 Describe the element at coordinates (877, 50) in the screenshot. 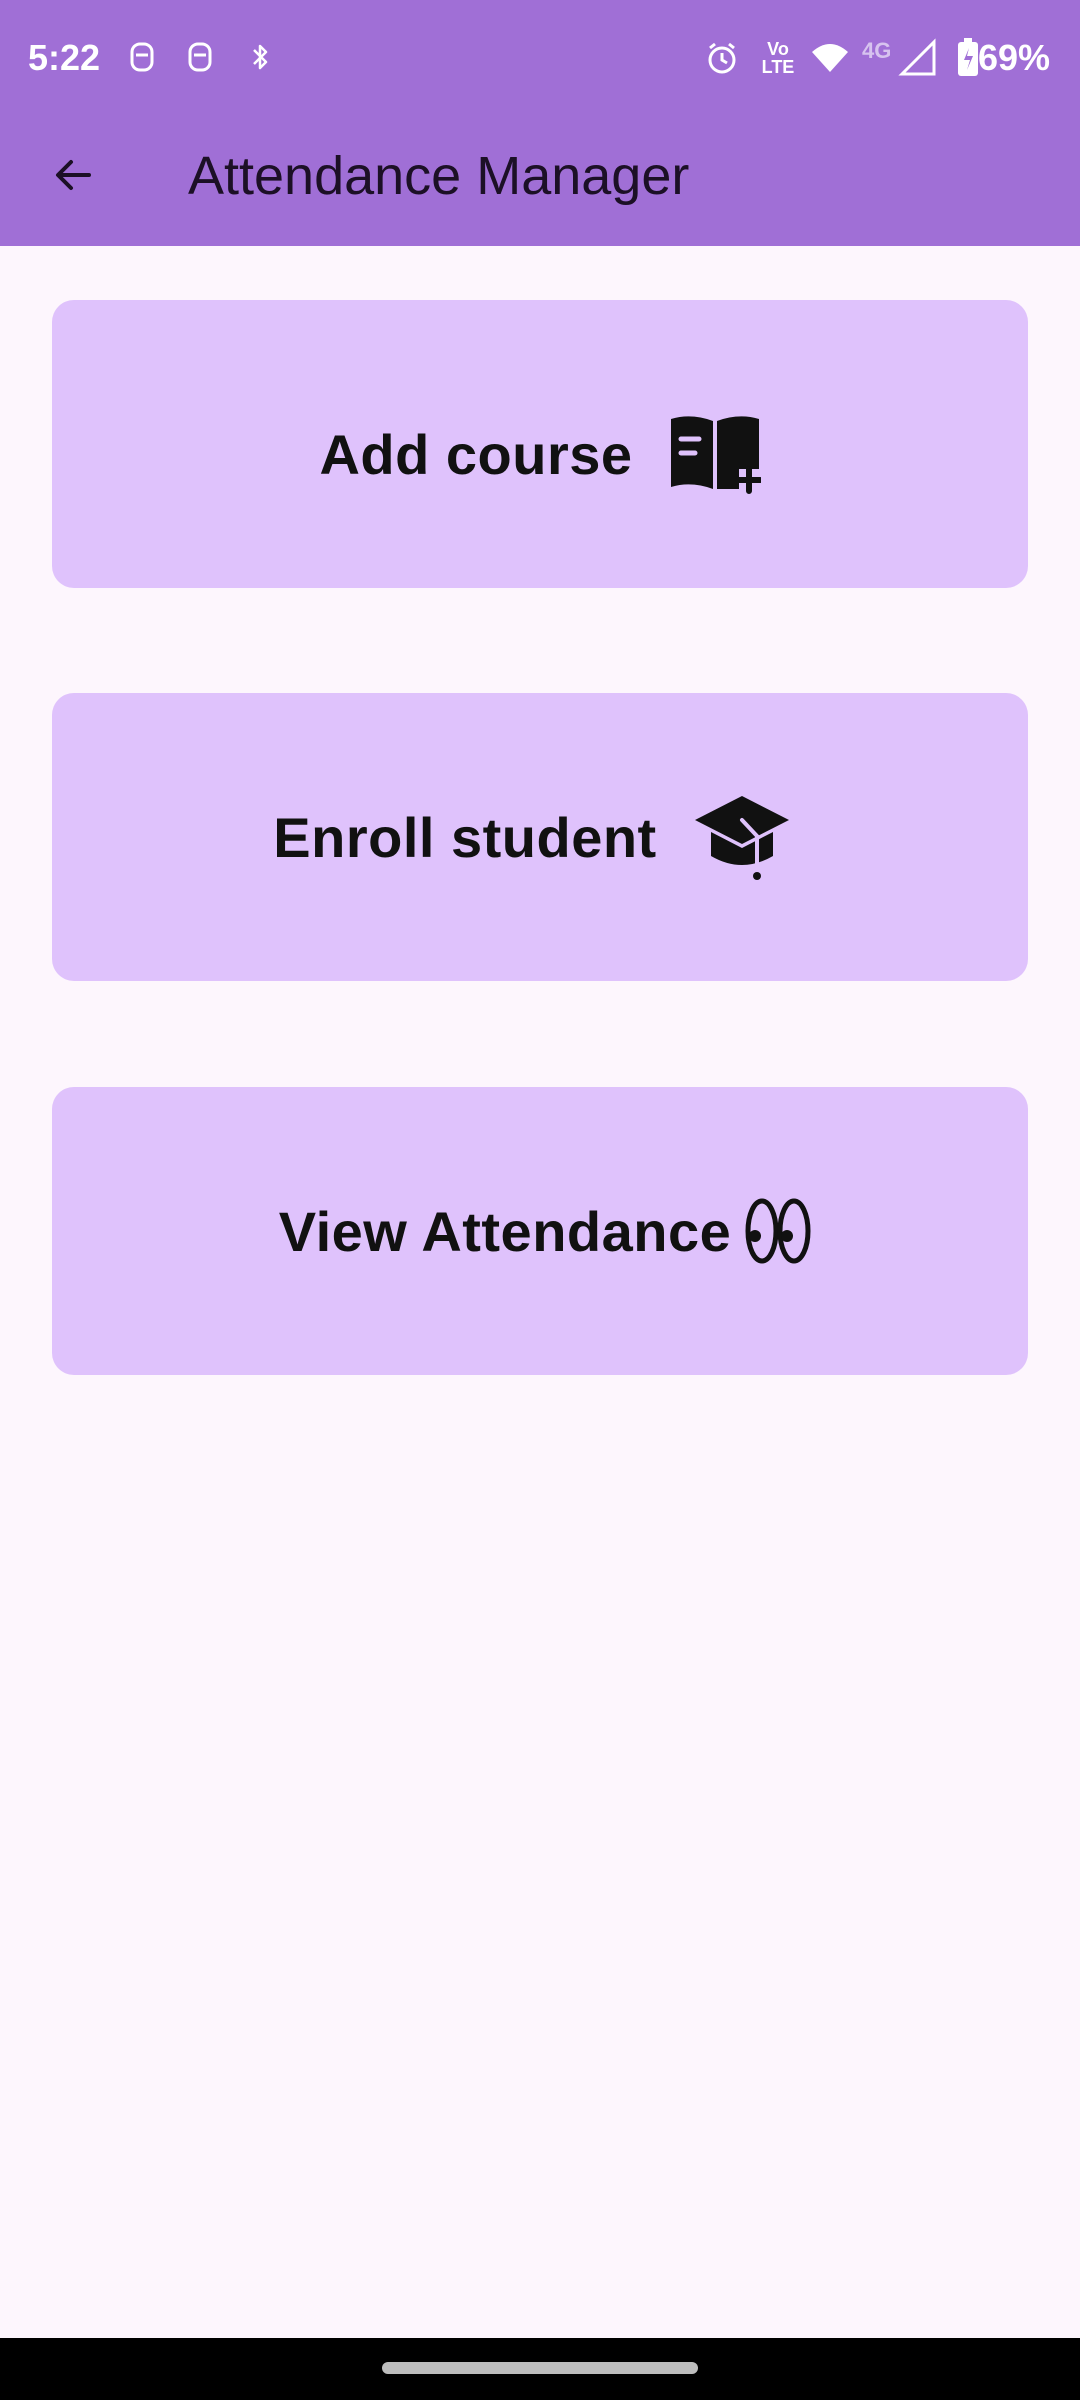

I see `network-type-label: 4G` at that location.